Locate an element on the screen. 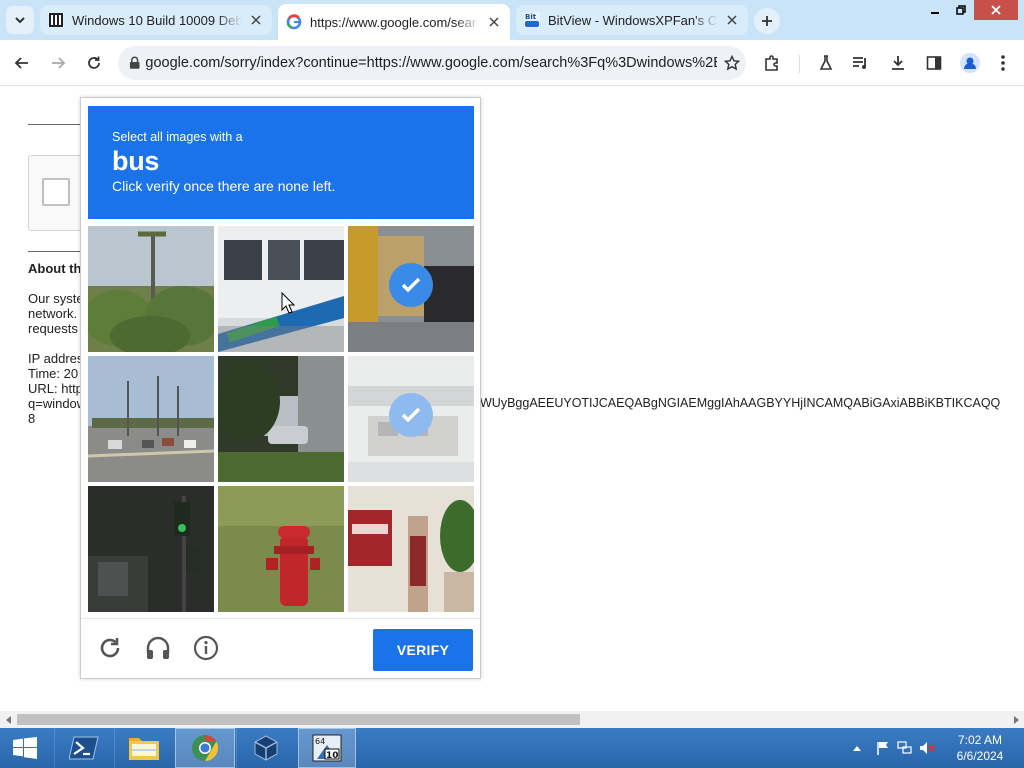  clock-date: 6/6/2024 is located at coordinates (980, 756).